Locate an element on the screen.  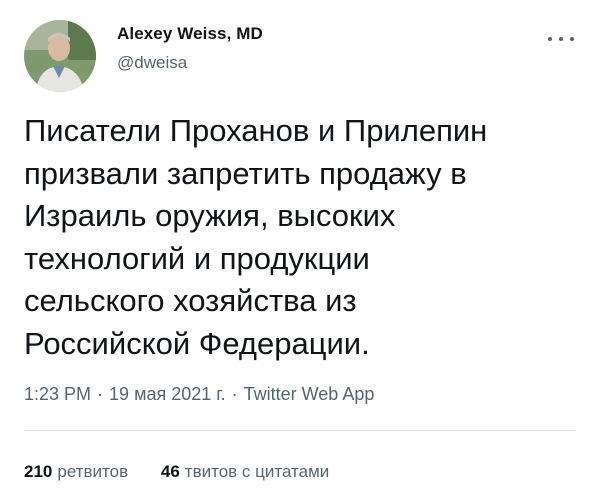
tweet-metadata: 1:23 PM · 19 мая 2021 г. · Twitter Web App is located at coordinates (199, 394).